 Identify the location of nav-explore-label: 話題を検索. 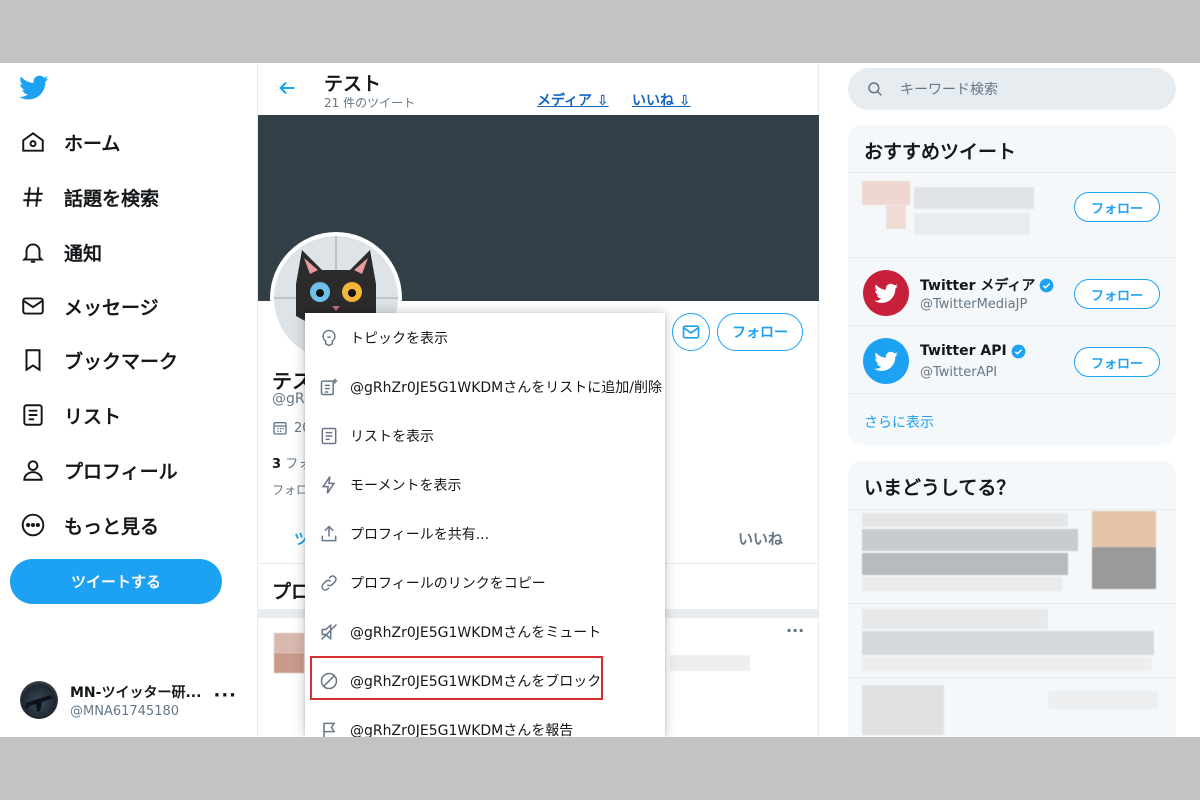
(112, 198).